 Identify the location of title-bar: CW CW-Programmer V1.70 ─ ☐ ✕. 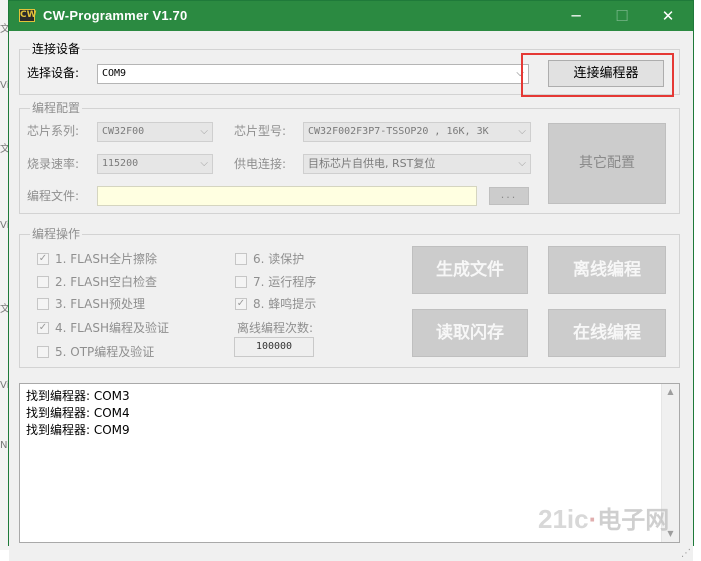
(351, 16).